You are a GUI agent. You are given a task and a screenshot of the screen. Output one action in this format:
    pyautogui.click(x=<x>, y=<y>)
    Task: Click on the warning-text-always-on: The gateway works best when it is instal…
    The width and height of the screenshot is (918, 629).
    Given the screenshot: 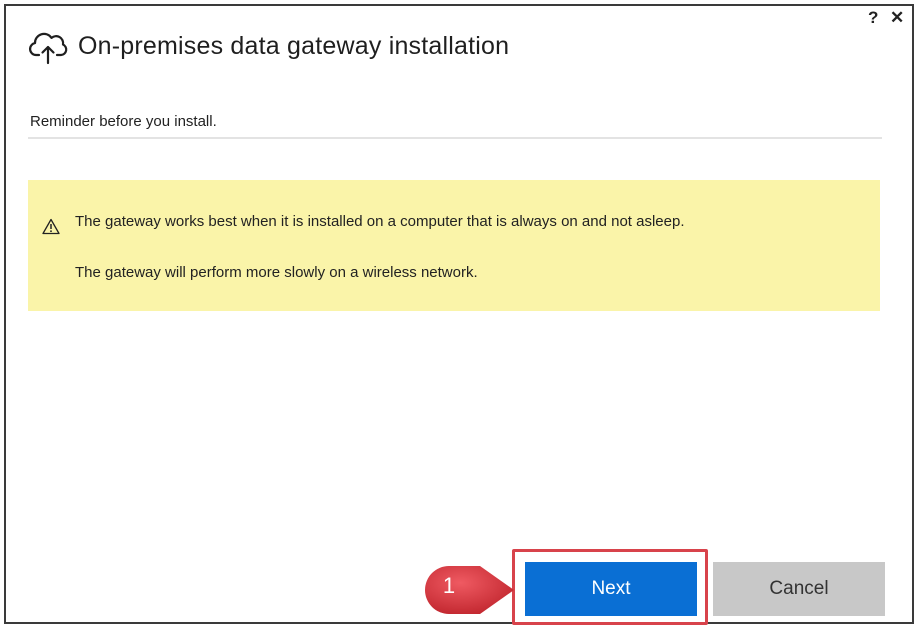 What is the action you would take?
    pyautogui.click(x=380, y=221)
    